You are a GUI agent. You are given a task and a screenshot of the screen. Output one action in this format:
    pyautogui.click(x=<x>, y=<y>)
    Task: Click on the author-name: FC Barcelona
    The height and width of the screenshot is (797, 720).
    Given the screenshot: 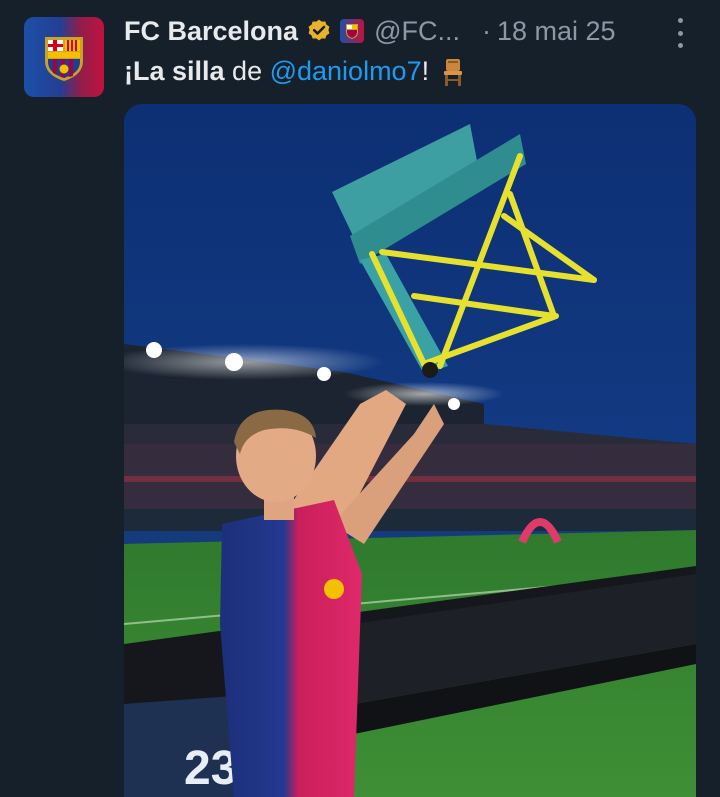 What is the action you would take?
    pyautogui.click(x=211, y=31)
    